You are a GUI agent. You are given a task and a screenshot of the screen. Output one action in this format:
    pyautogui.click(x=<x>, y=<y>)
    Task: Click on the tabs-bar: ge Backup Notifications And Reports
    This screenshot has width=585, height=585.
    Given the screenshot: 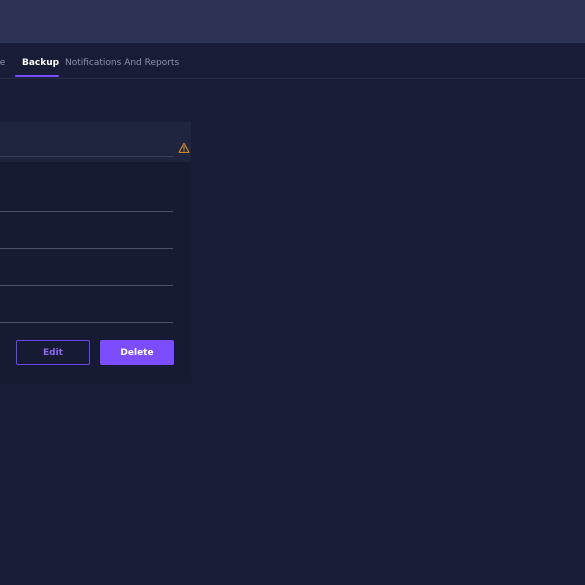 What is the action you would take?
    pyautogui.click(x=292, y=61)
    